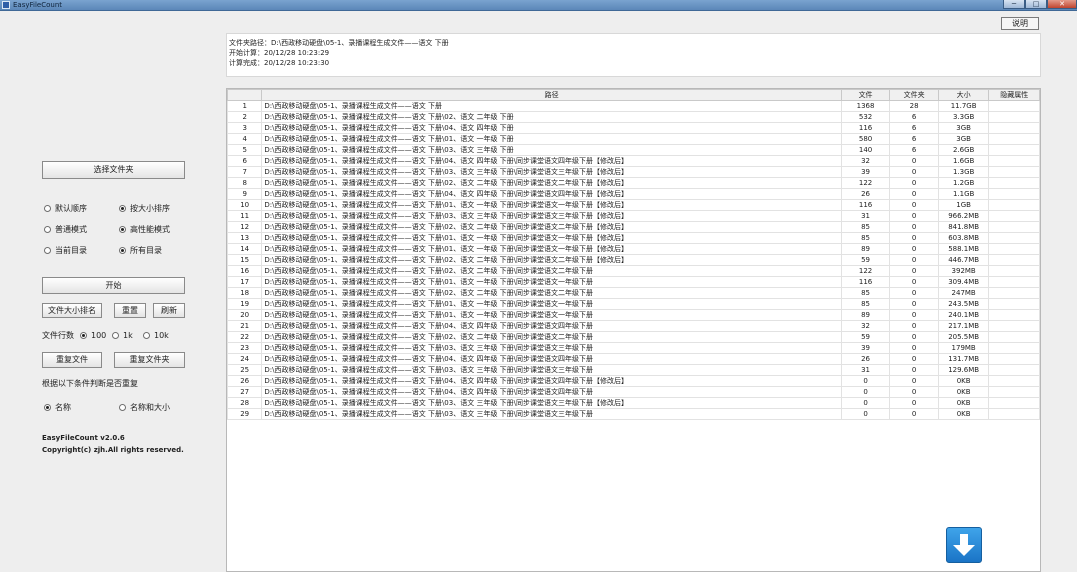 This screenshot has height=572, width=1077. I want to click on rows-10k-radio: 10k, so click(156, 336).